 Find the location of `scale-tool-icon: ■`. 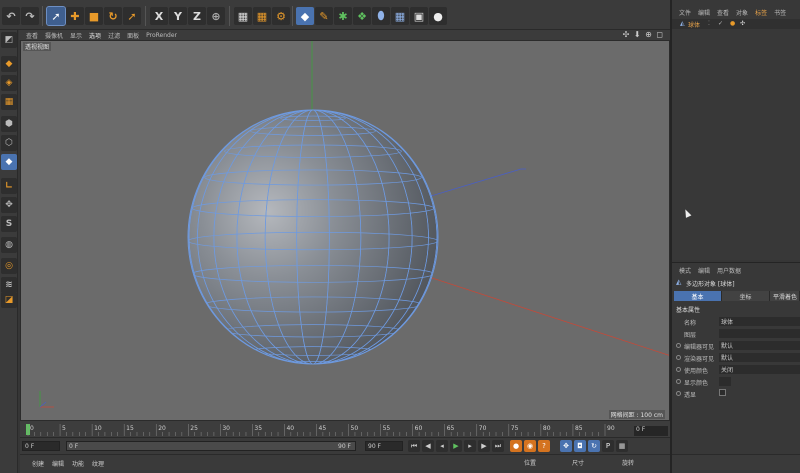

scale-tool-icon: ■ is located at coordinates (94, 16).